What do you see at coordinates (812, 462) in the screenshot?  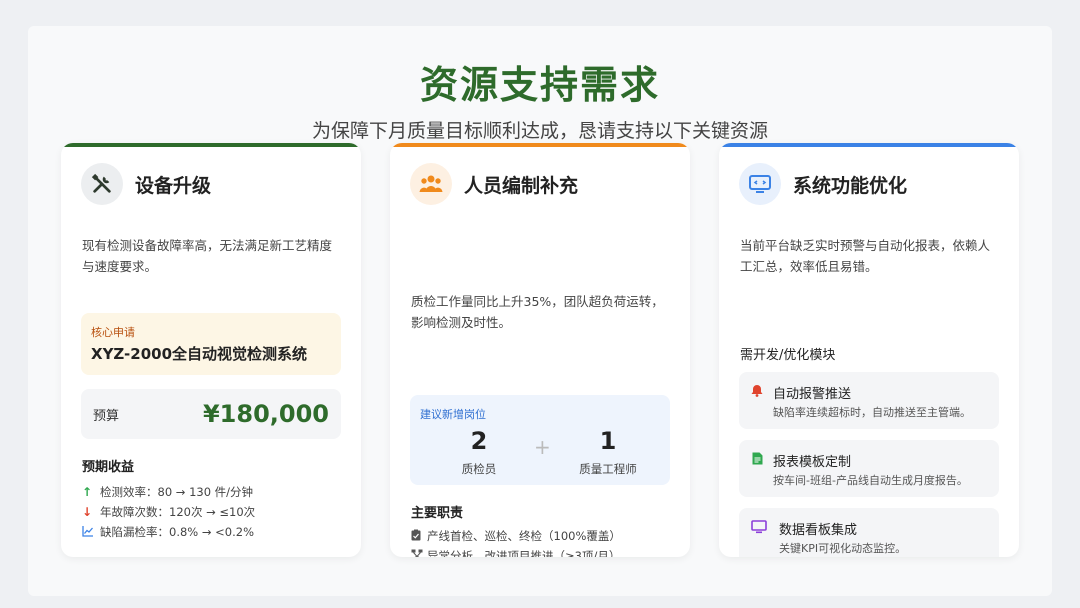 I see `module-name: 报表模板定制` at bounding box center [812, 462].